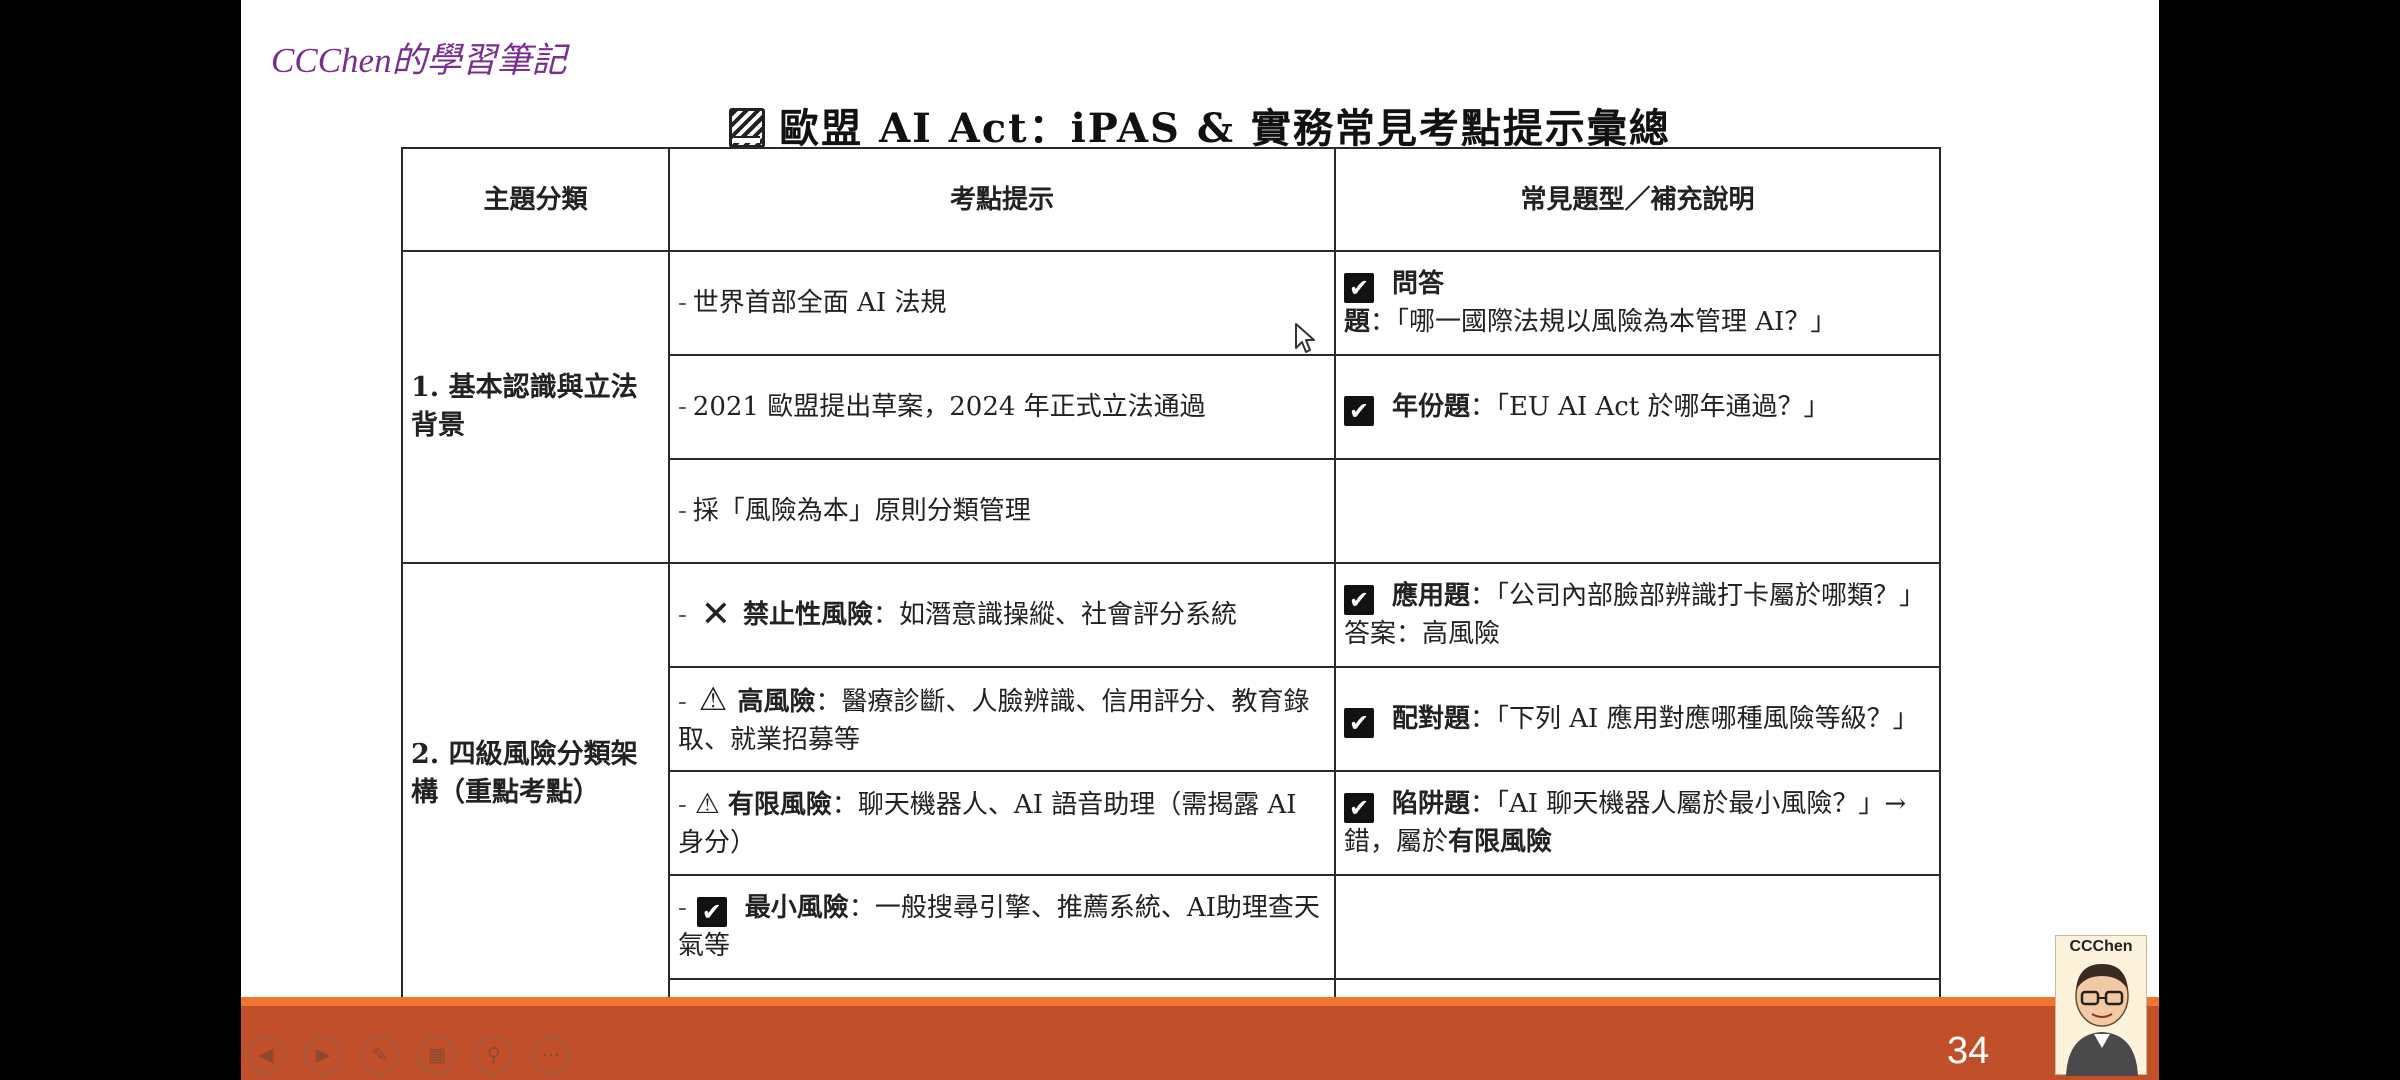 This screenshot has height=1080, width=2400. What do you see at coordinates (796, 908) in the screenshot?
I see `risk-label: 最小風險` at bounding box center [796, 908].